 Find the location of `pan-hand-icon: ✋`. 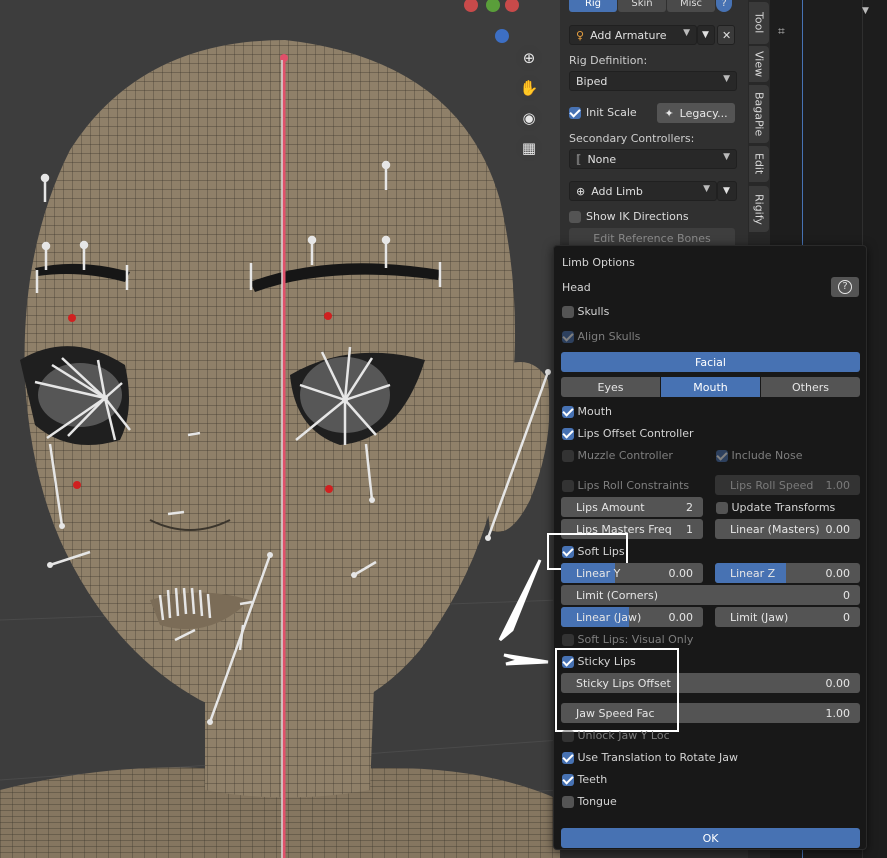

pan-hand-icon: ✋ is located at coordinates (529, 88).